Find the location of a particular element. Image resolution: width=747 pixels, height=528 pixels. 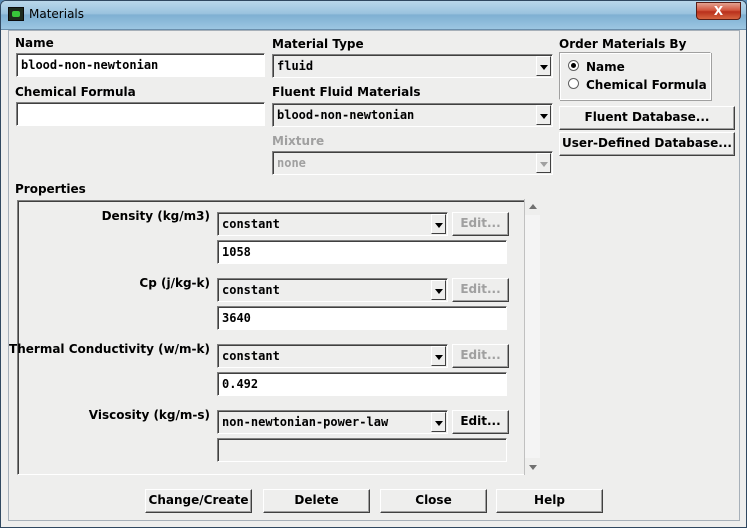

delete-button: Delete is located at coordinates (316, 501).